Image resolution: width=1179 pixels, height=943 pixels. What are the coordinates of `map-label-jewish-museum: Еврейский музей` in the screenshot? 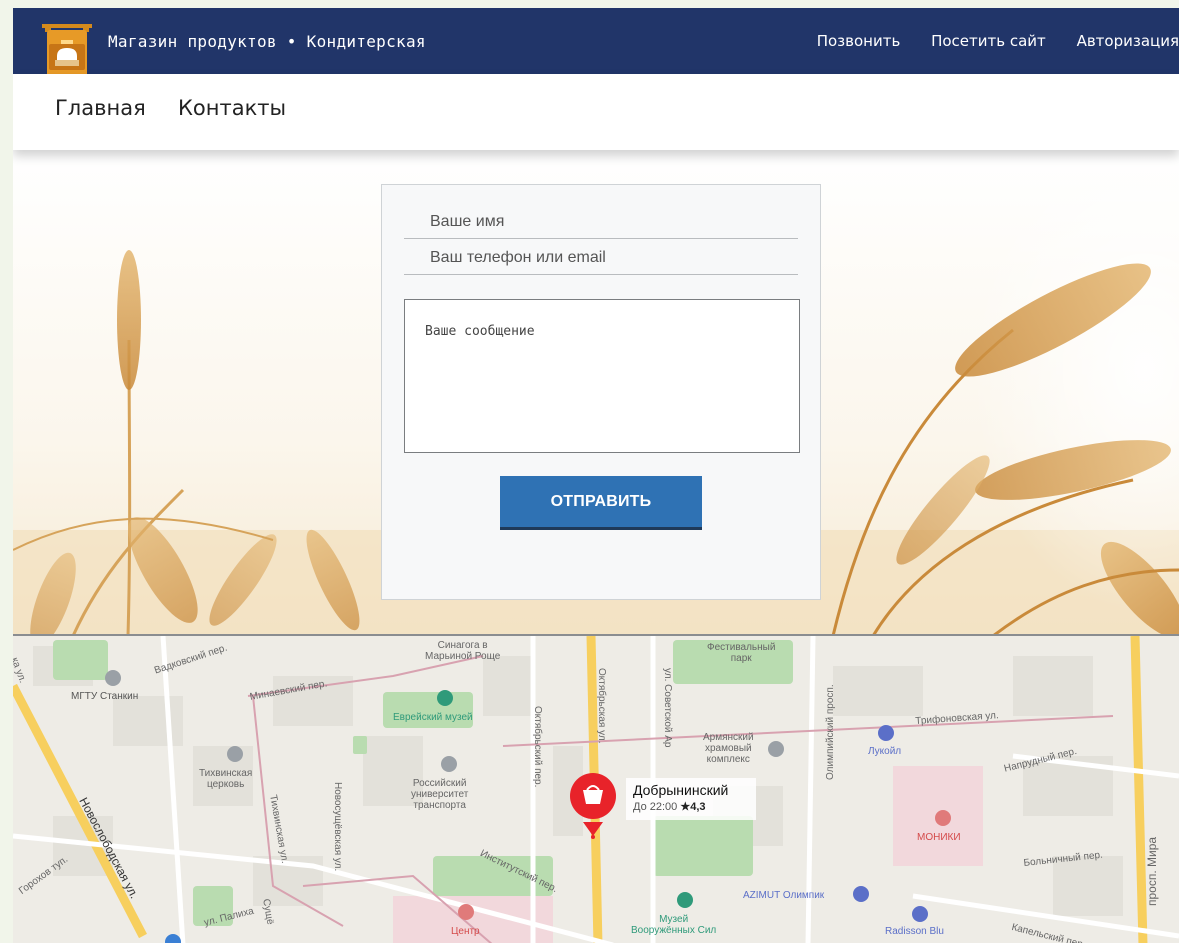 It's located at (433, 717).